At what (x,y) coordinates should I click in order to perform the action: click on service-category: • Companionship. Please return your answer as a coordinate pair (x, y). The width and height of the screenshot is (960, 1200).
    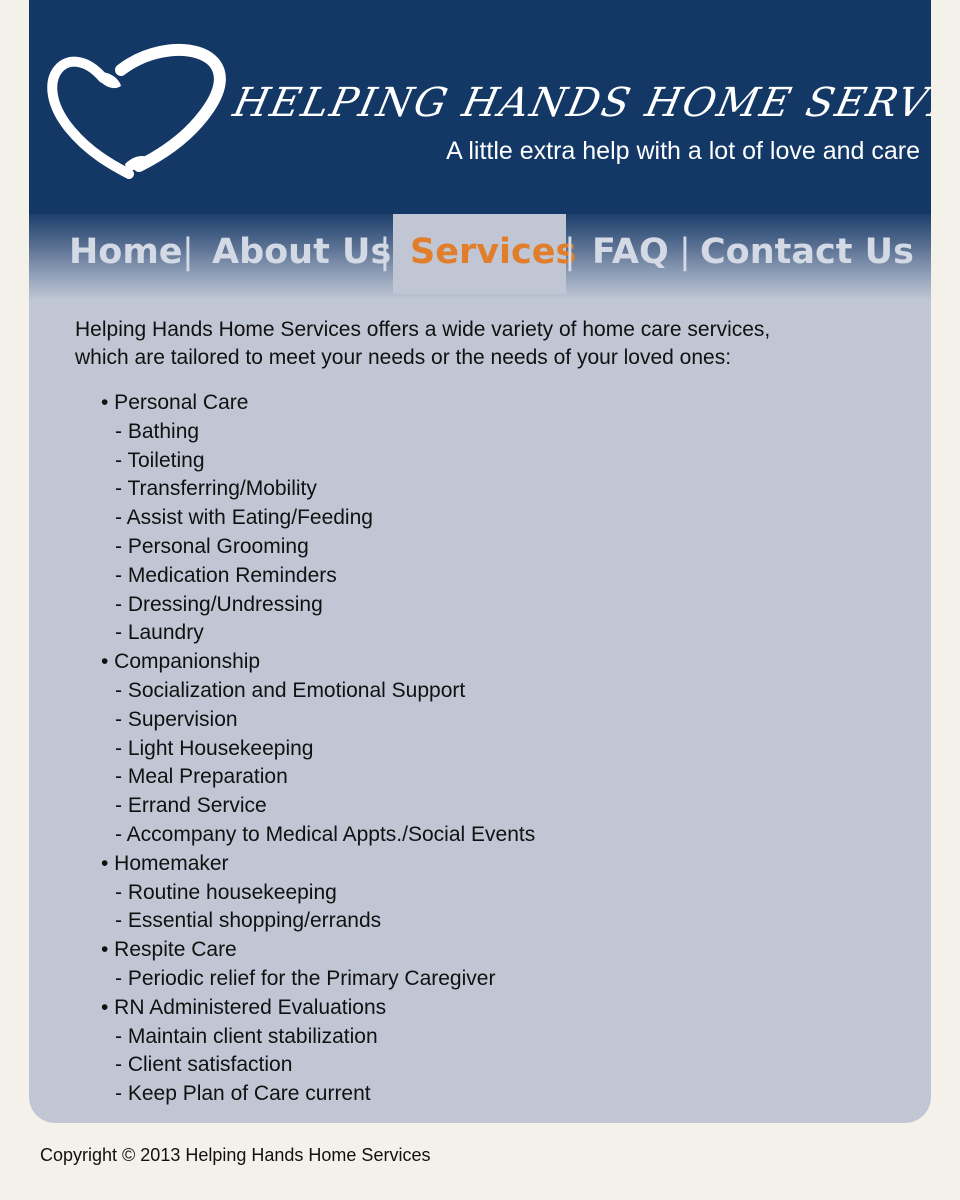
    Looking at the image, I should click on (181, 662).